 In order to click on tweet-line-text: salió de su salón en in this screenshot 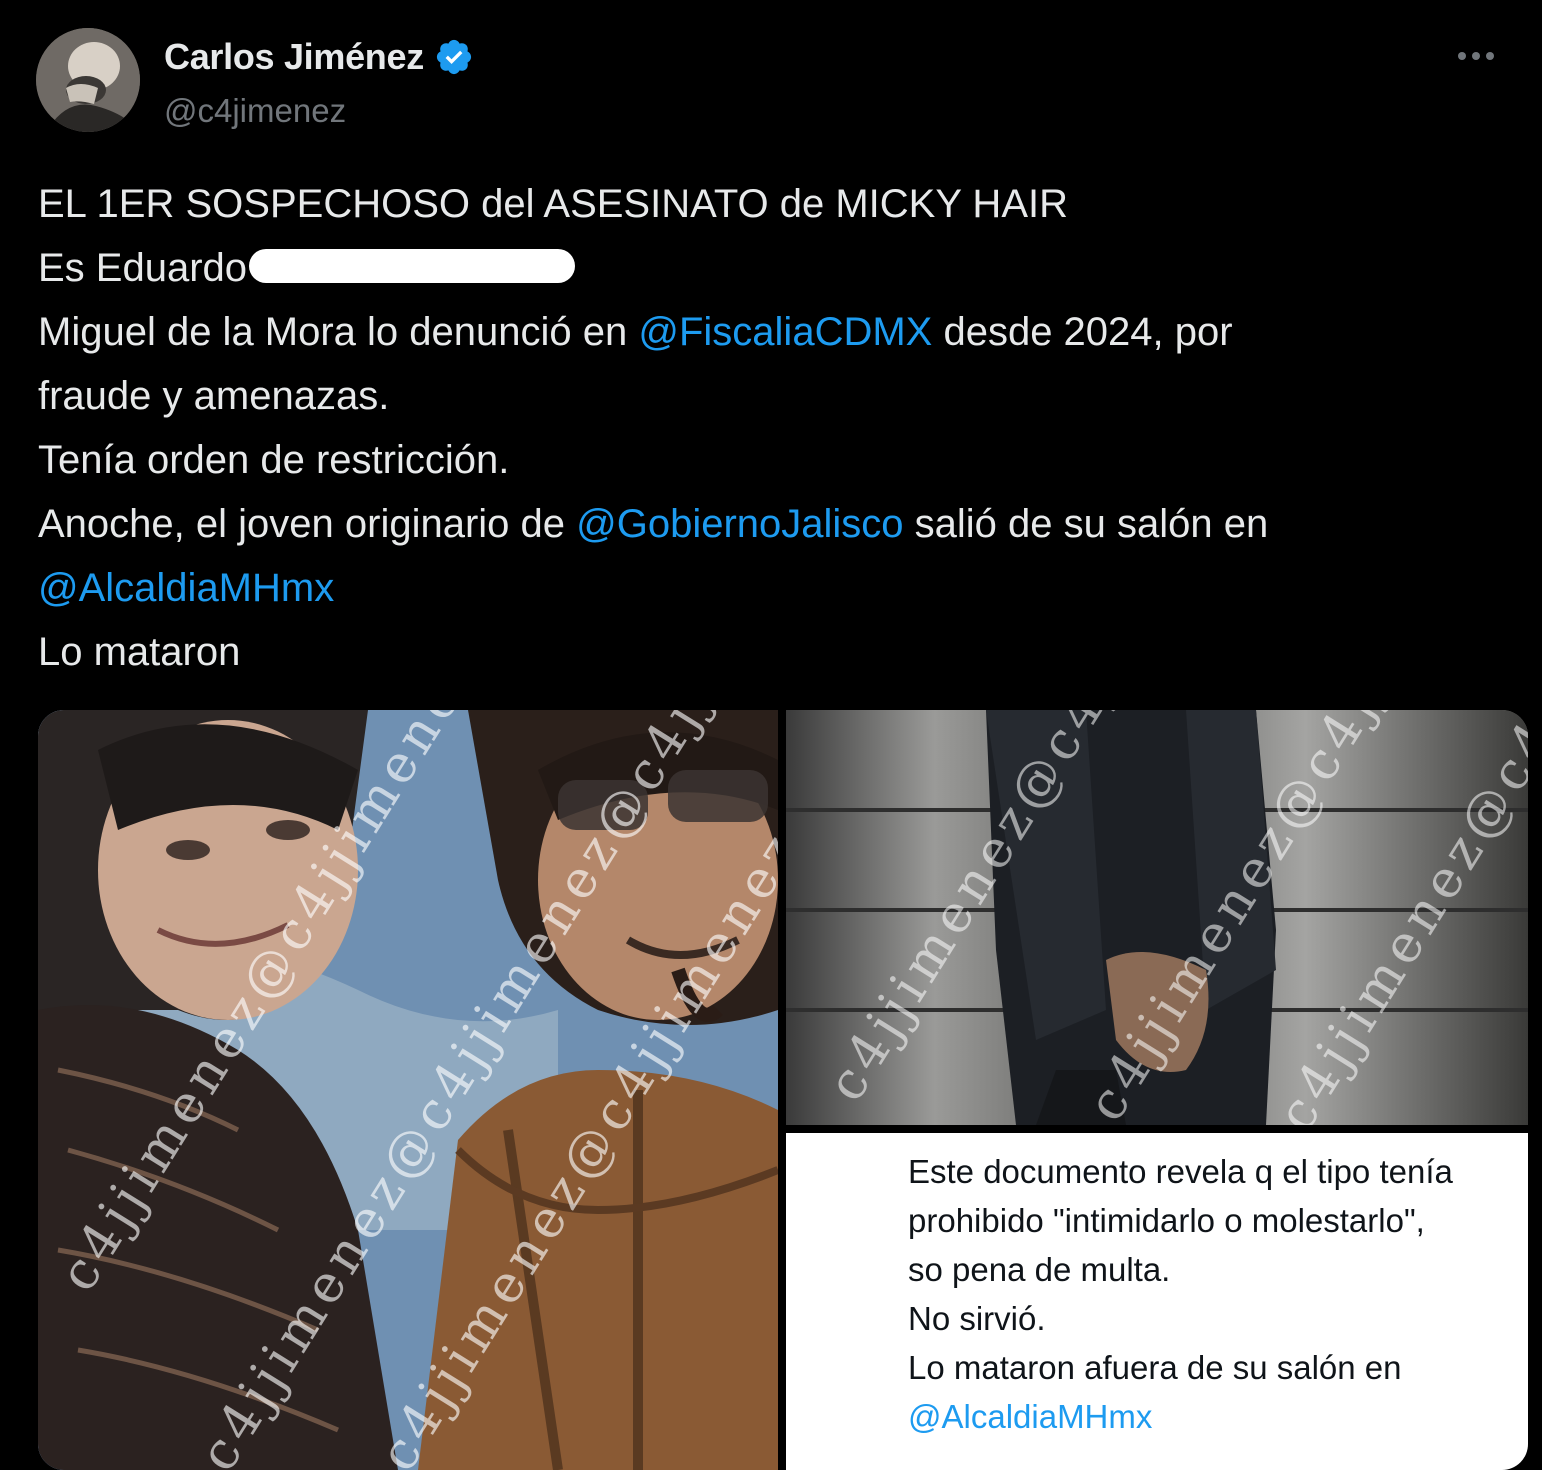, I will do `click(1086, 524)`.